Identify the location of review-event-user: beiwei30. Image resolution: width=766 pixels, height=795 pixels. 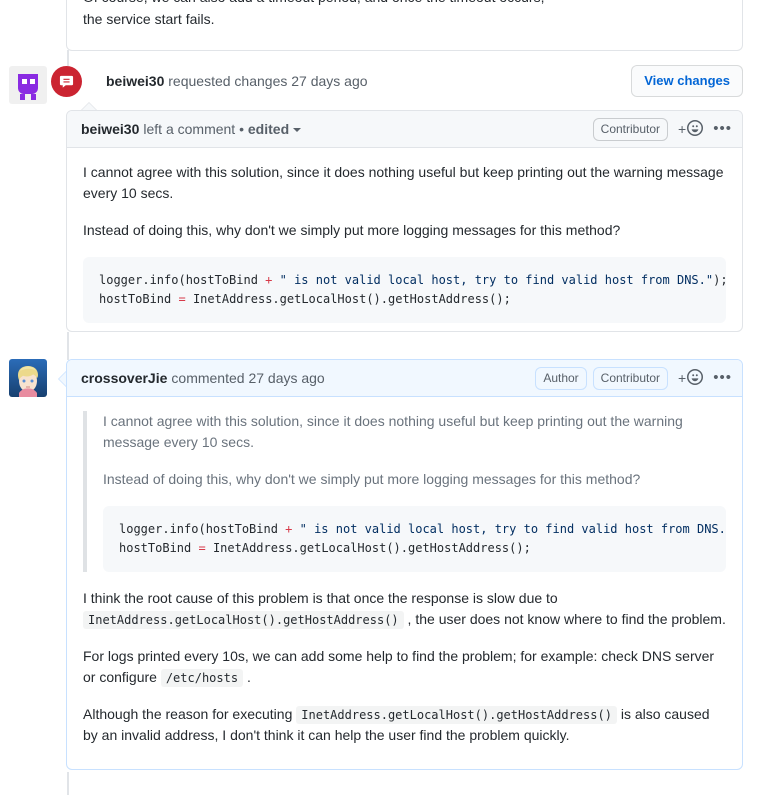
(135, 81).